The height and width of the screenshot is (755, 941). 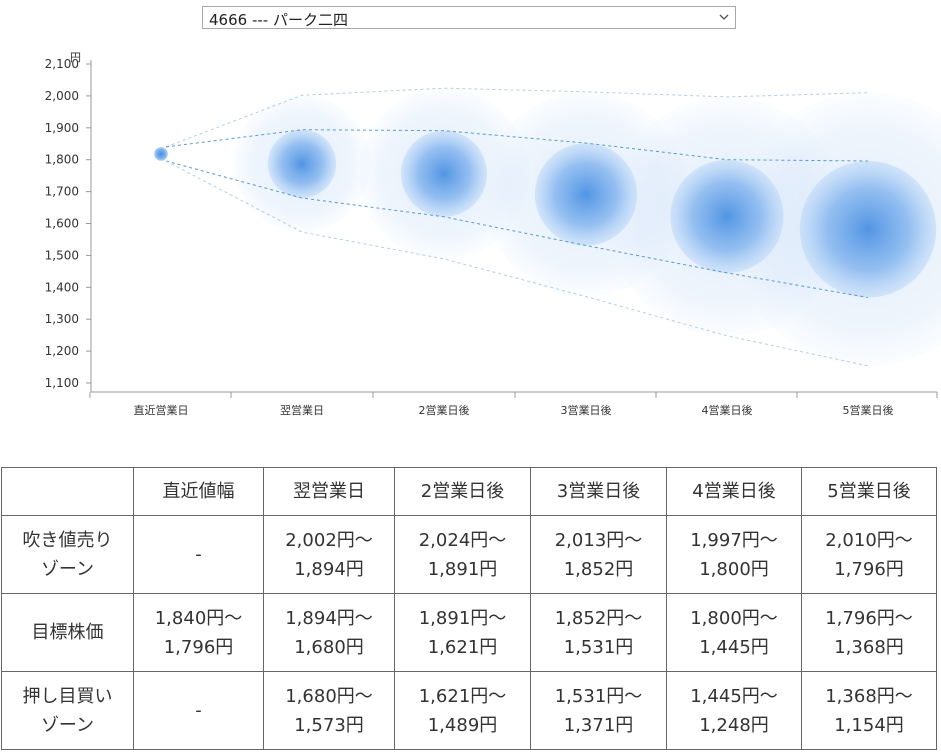 I want to click on row-label: 目標株価, so click(x=67, y=632).